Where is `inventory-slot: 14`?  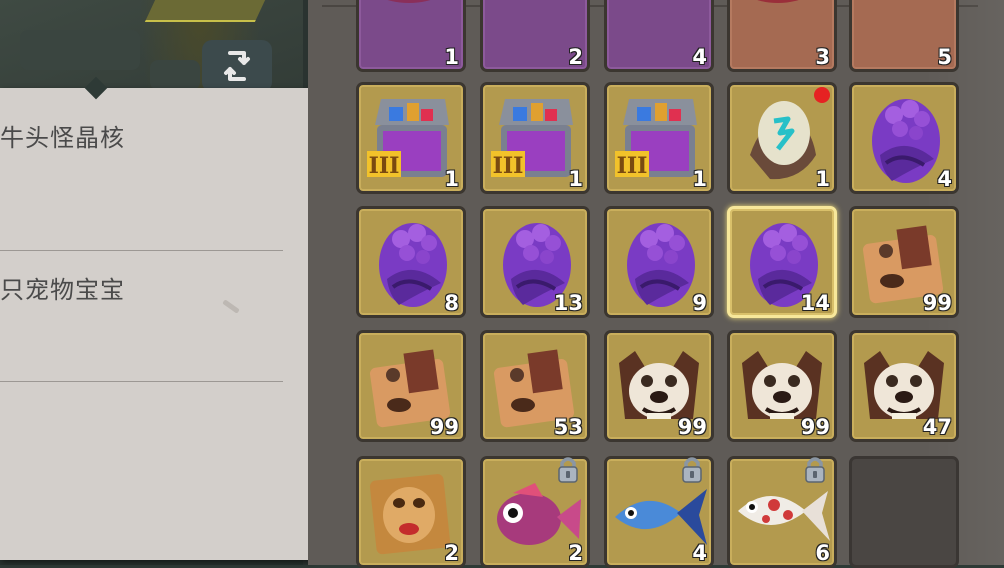
inventory-slot: 14 is located at coordinates (782, 262).